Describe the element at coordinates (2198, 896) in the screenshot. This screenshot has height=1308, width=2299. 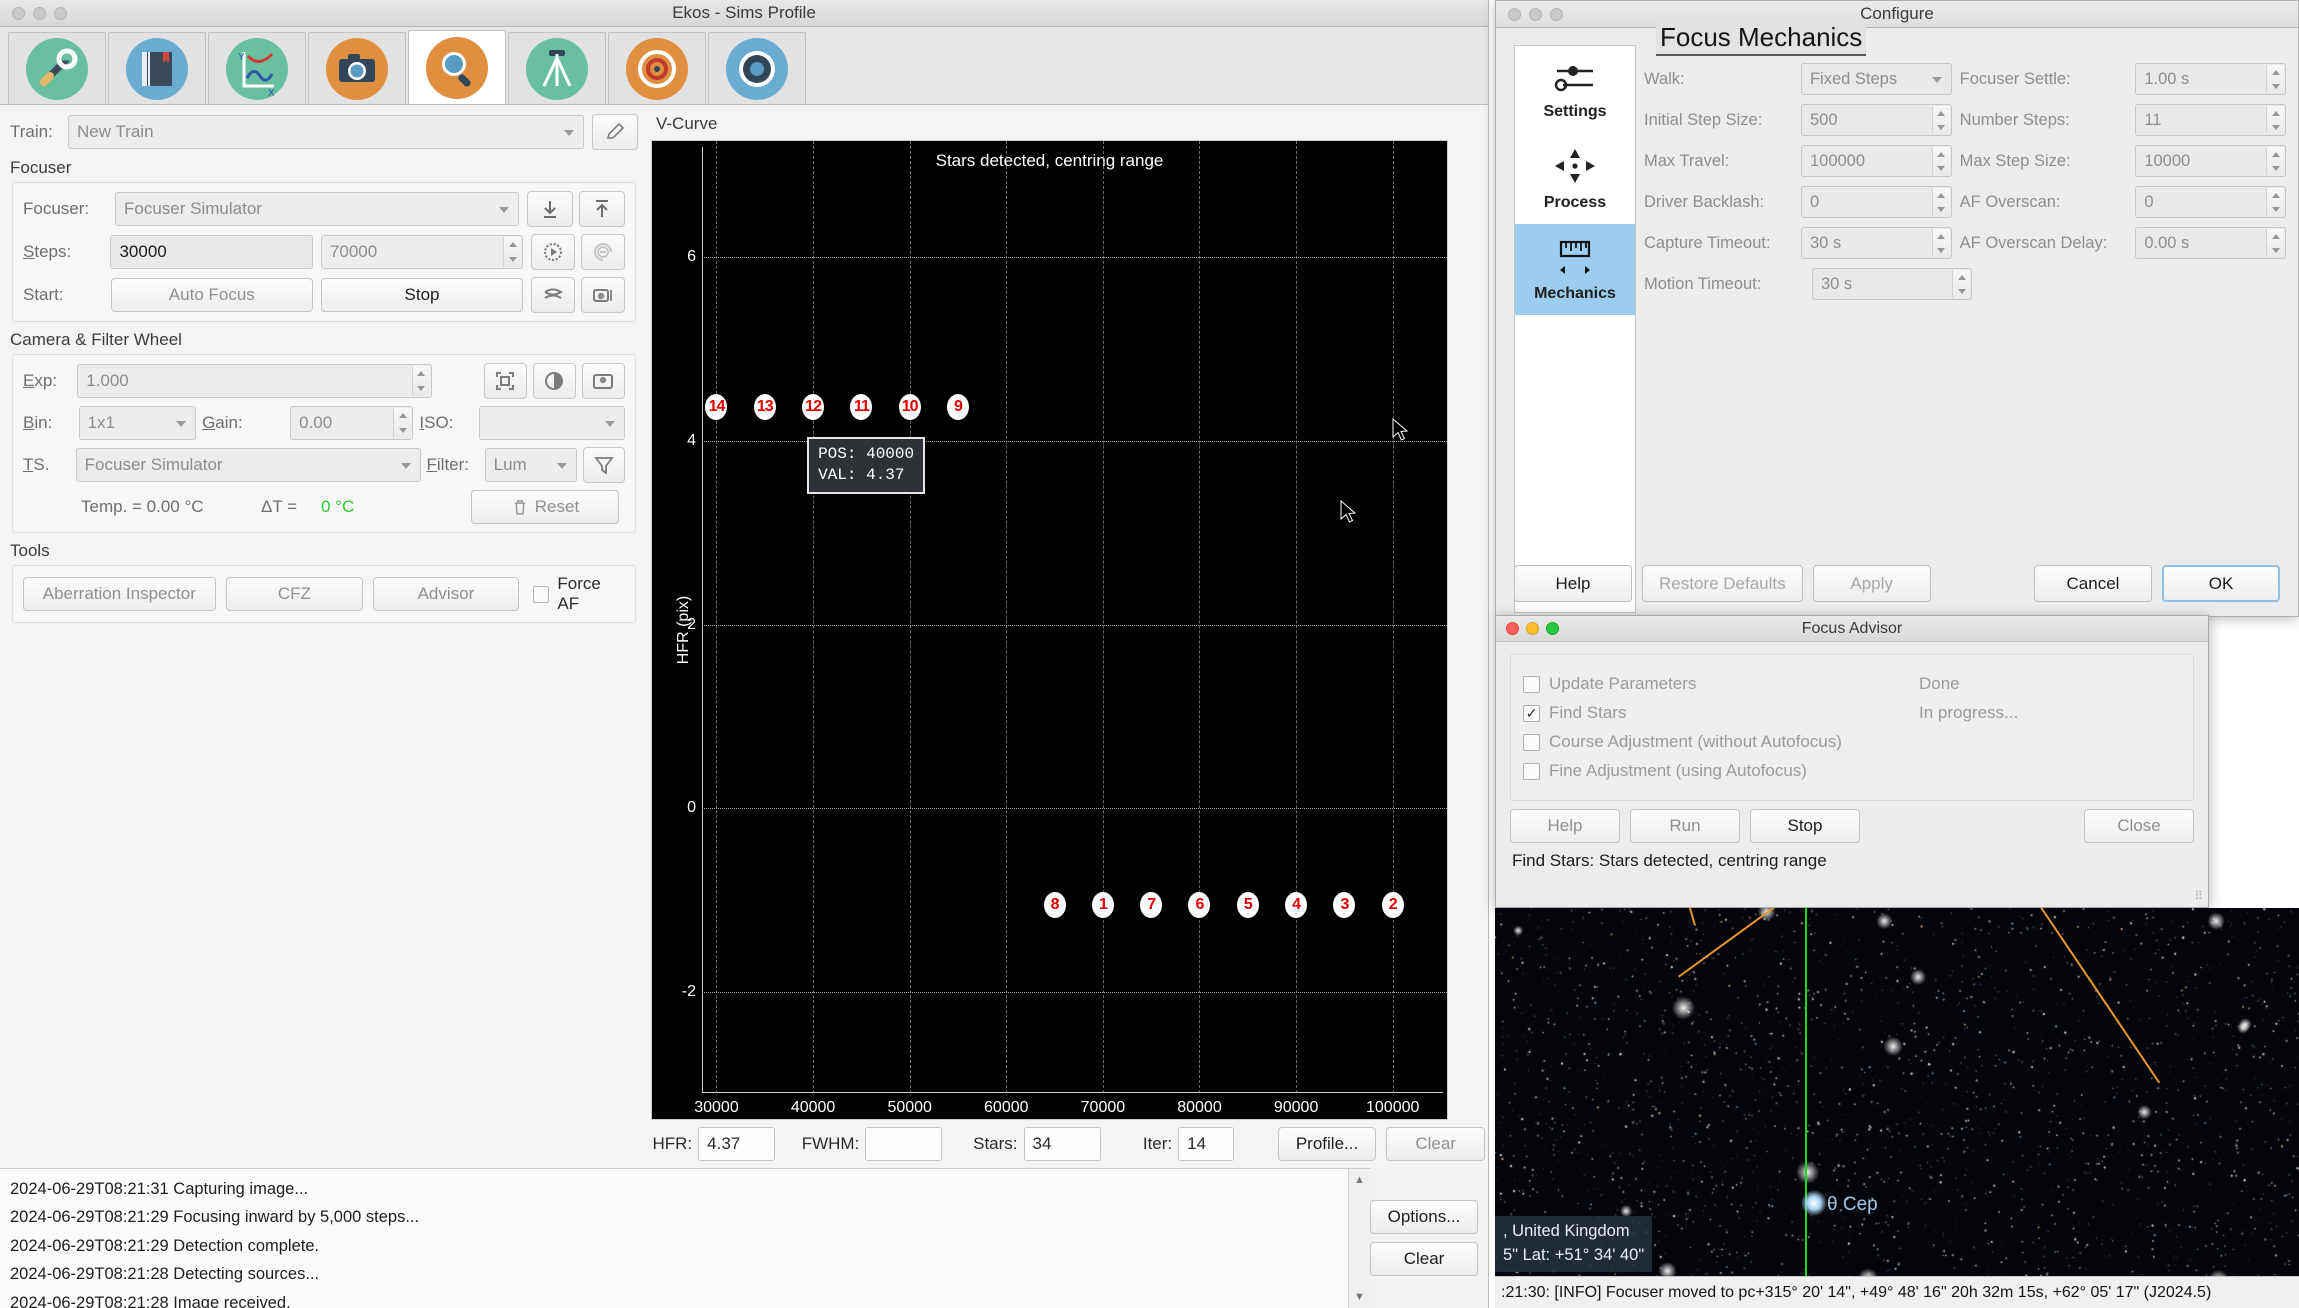
I see `advisor-resize-grip: ⠿` at that location.